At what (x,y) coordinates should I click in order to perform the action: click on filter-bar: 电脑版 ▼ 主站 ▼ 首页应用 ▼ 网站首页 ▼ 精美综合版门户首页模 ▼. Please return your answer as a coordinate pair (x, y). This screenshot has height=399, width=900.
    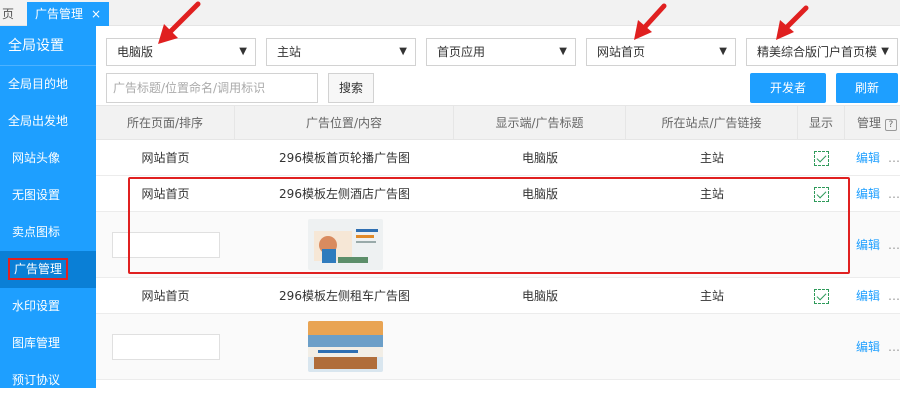
    Looking at the image, I should click on (498, 48).